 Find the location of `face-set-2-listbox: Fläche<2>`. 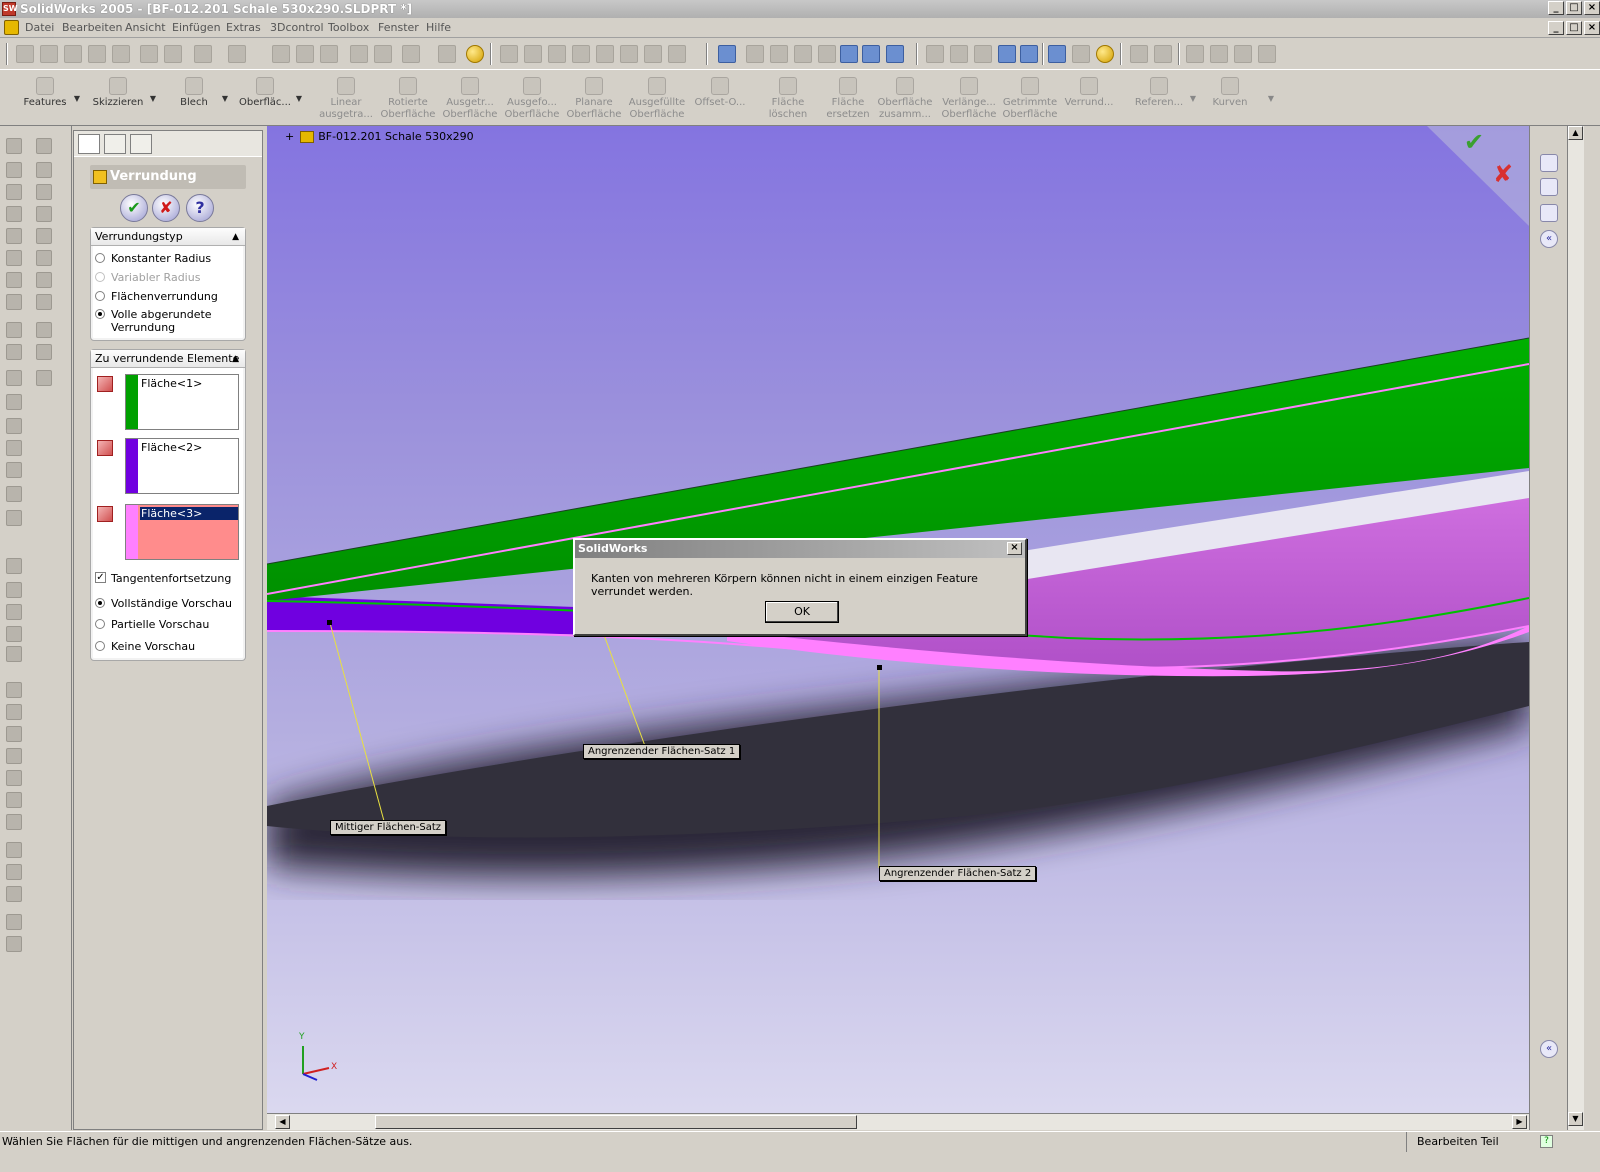

face-set-2-listbox: Fläche<2> is located at coordinates (182, 466).